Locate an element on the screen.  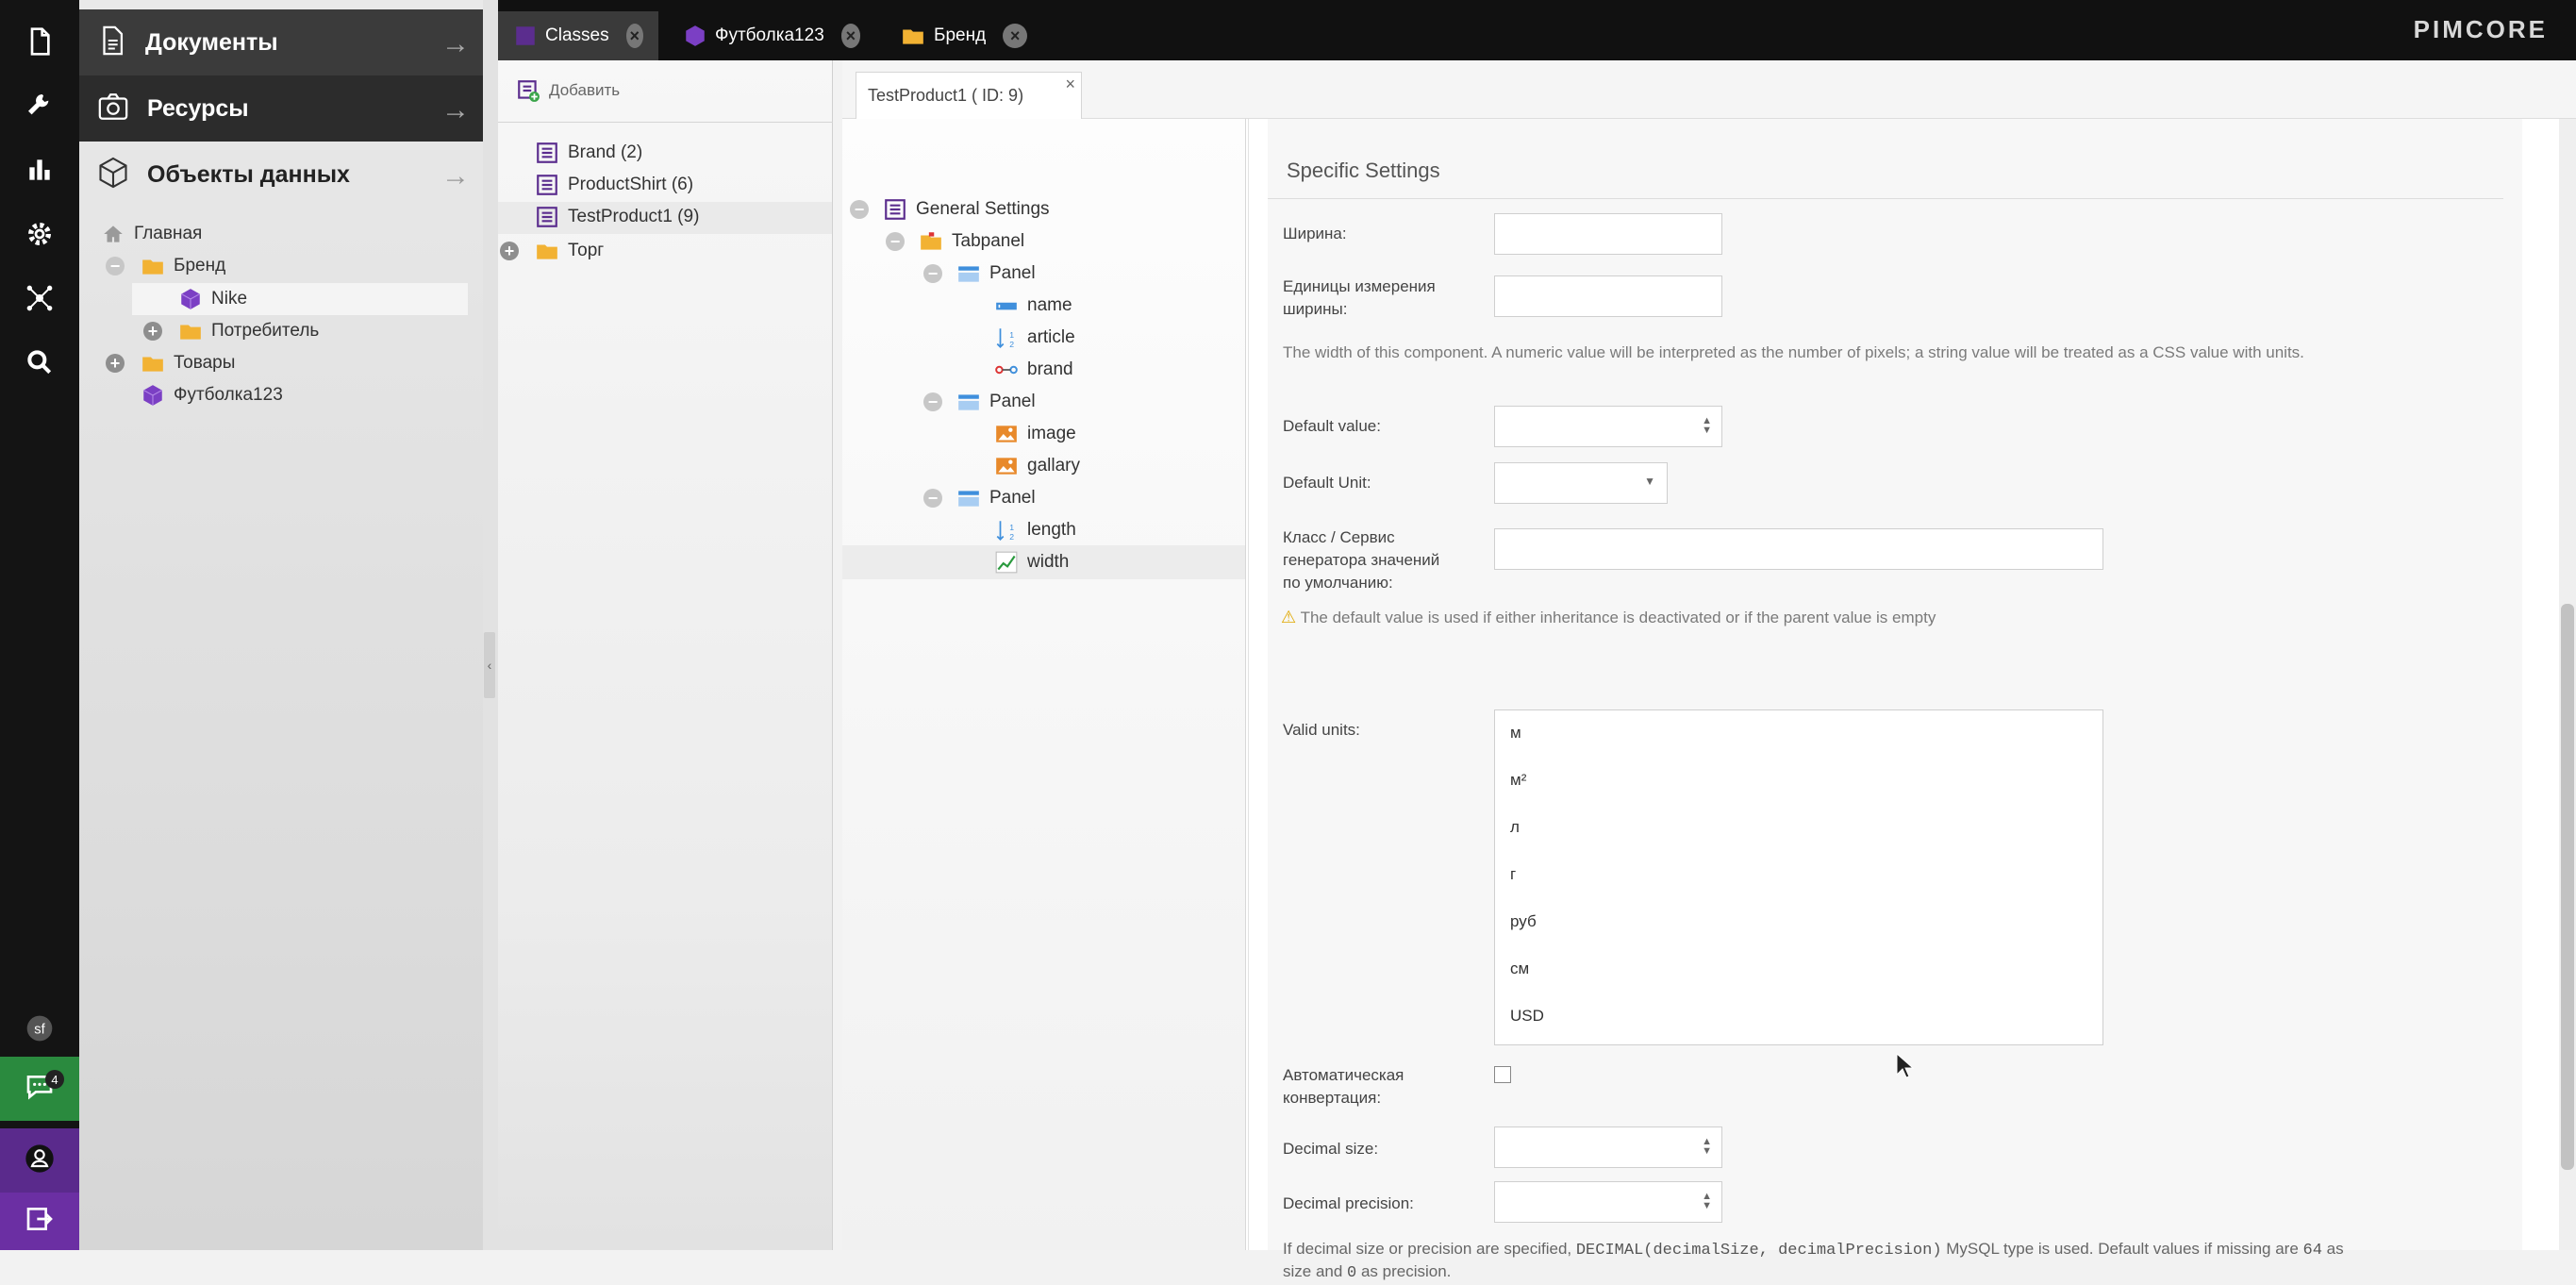
datahub-menu-button is located at coordinates (39, 300).